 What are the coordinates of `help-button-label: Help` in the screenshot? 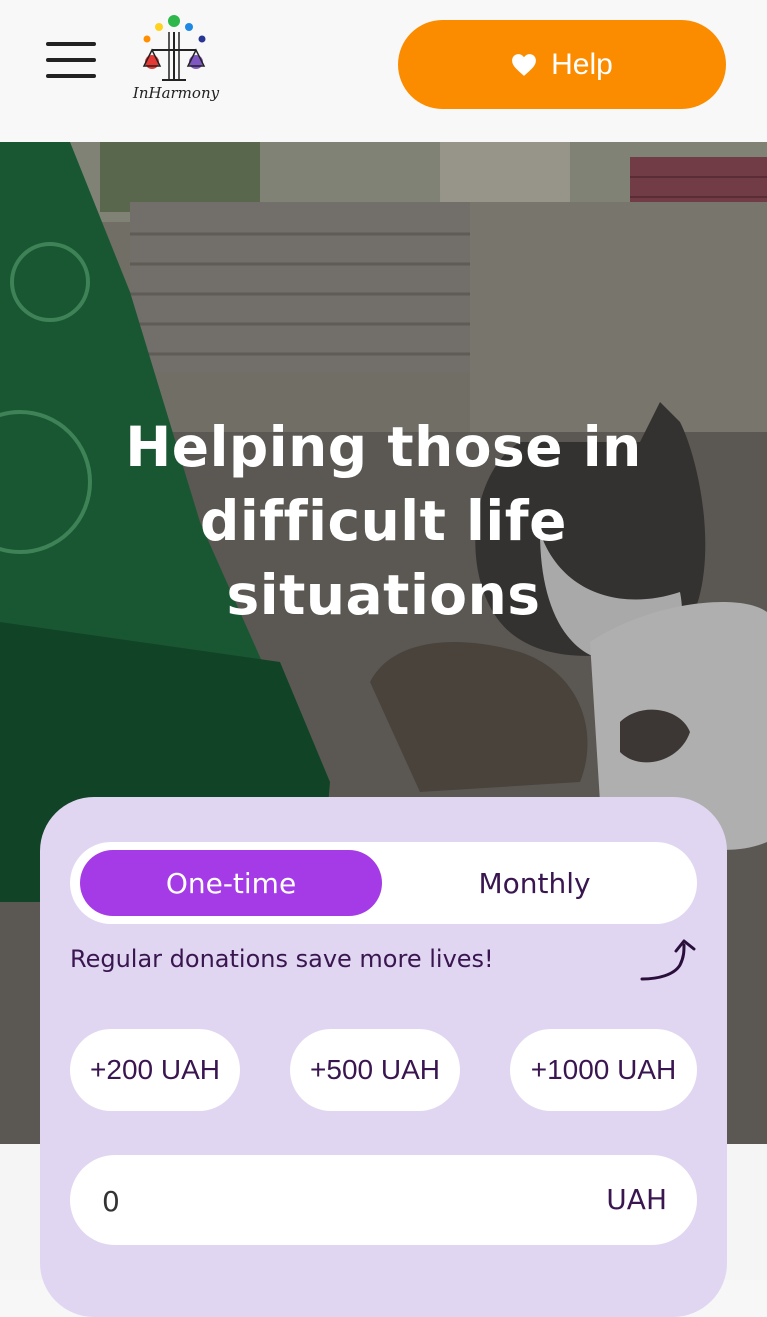 It's located at (582, 64).